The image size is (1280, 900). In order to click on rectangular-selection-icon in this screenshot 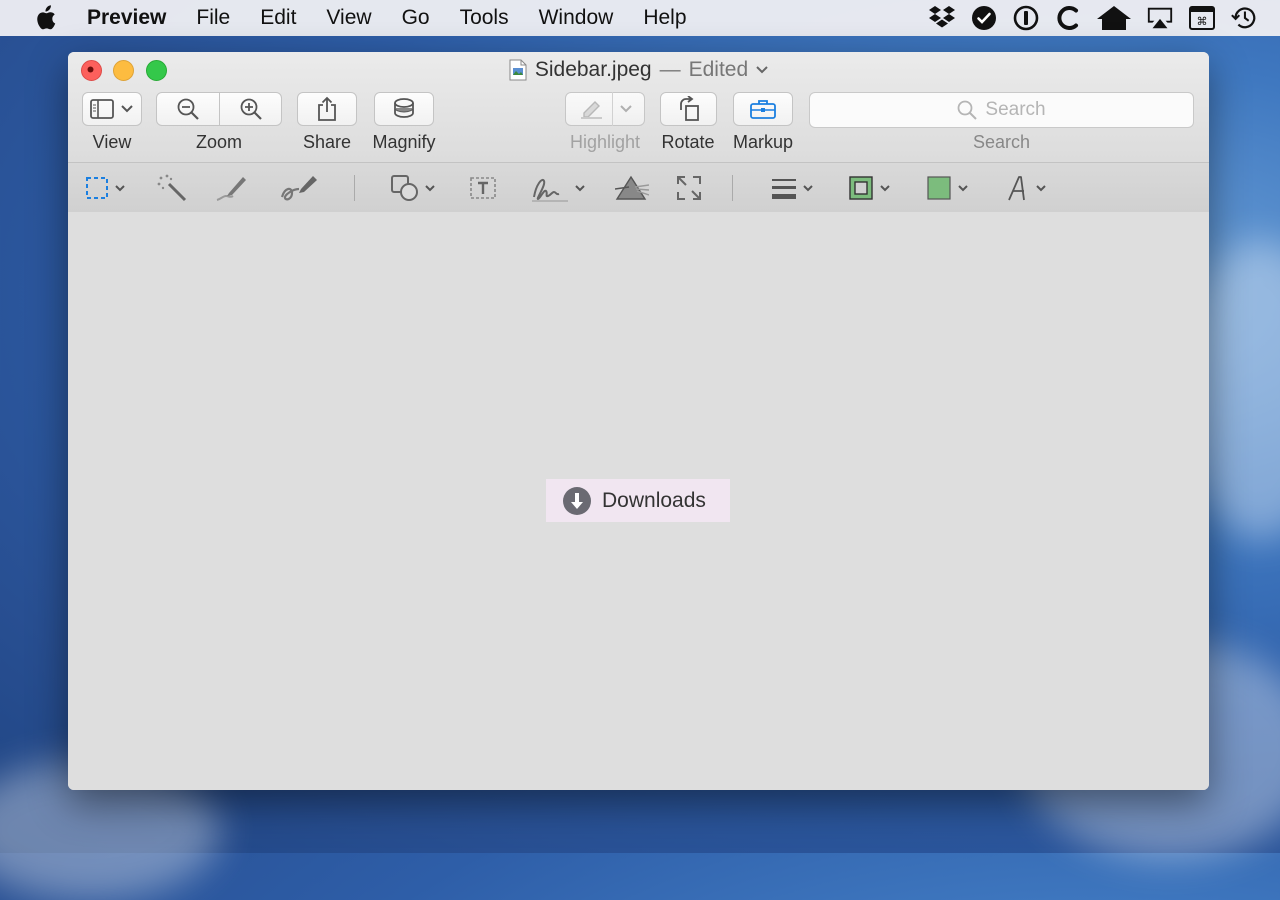, I will do `click(97, 188)`.